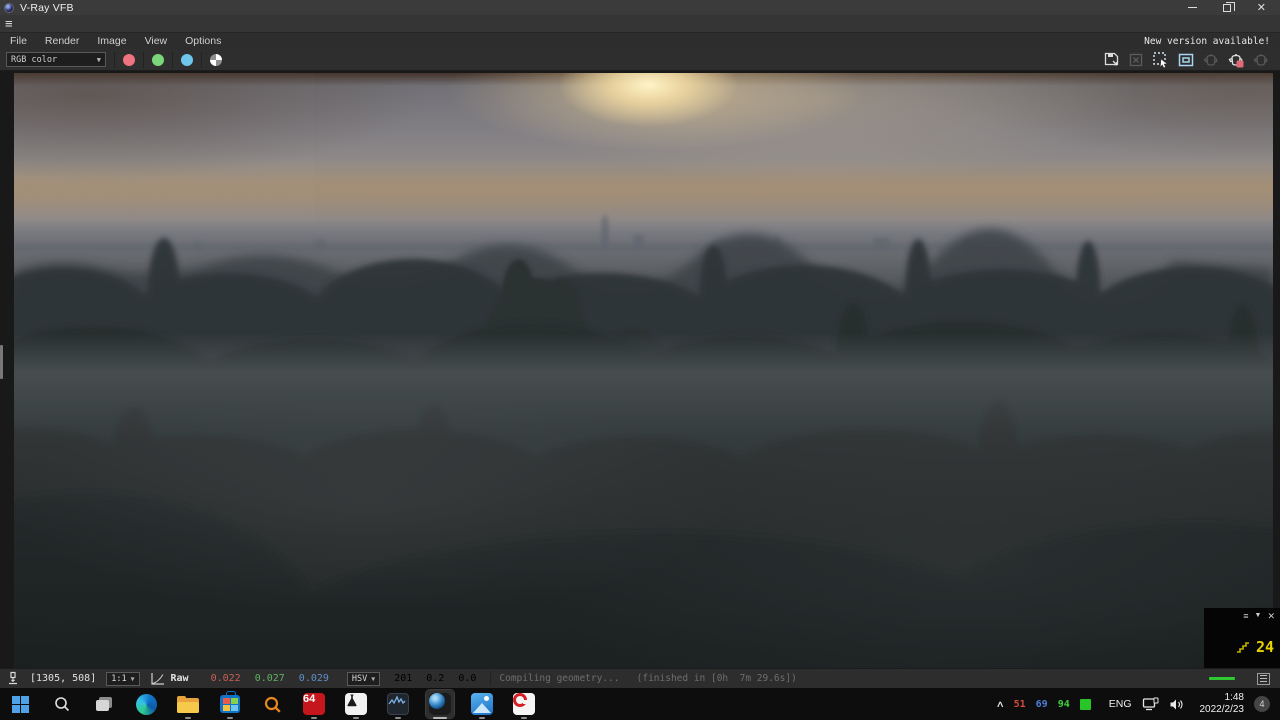  What do you see at coordinates (1236, 60) in the screenshot?
I see `render-teapot-icon` at bounding box center [1236, 60].